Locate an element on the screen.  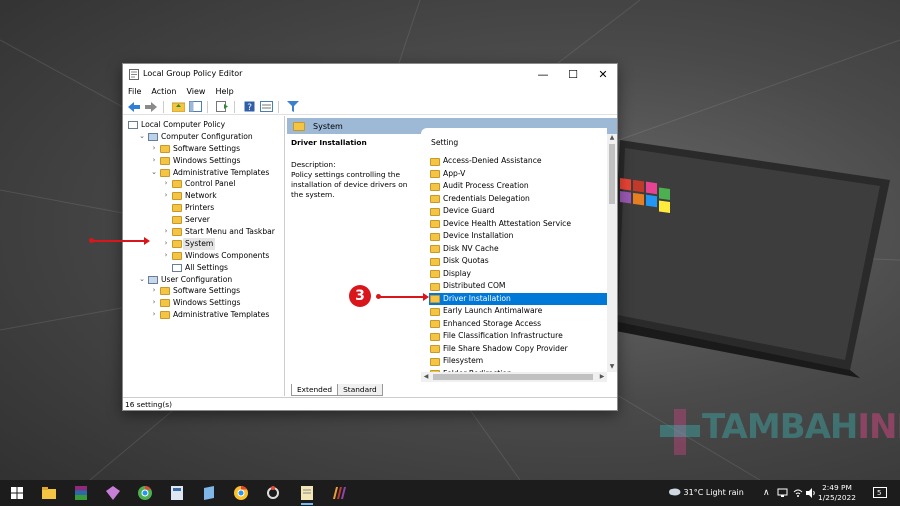
list-item: Audit Process Creation is located at coordinates (518, 186).